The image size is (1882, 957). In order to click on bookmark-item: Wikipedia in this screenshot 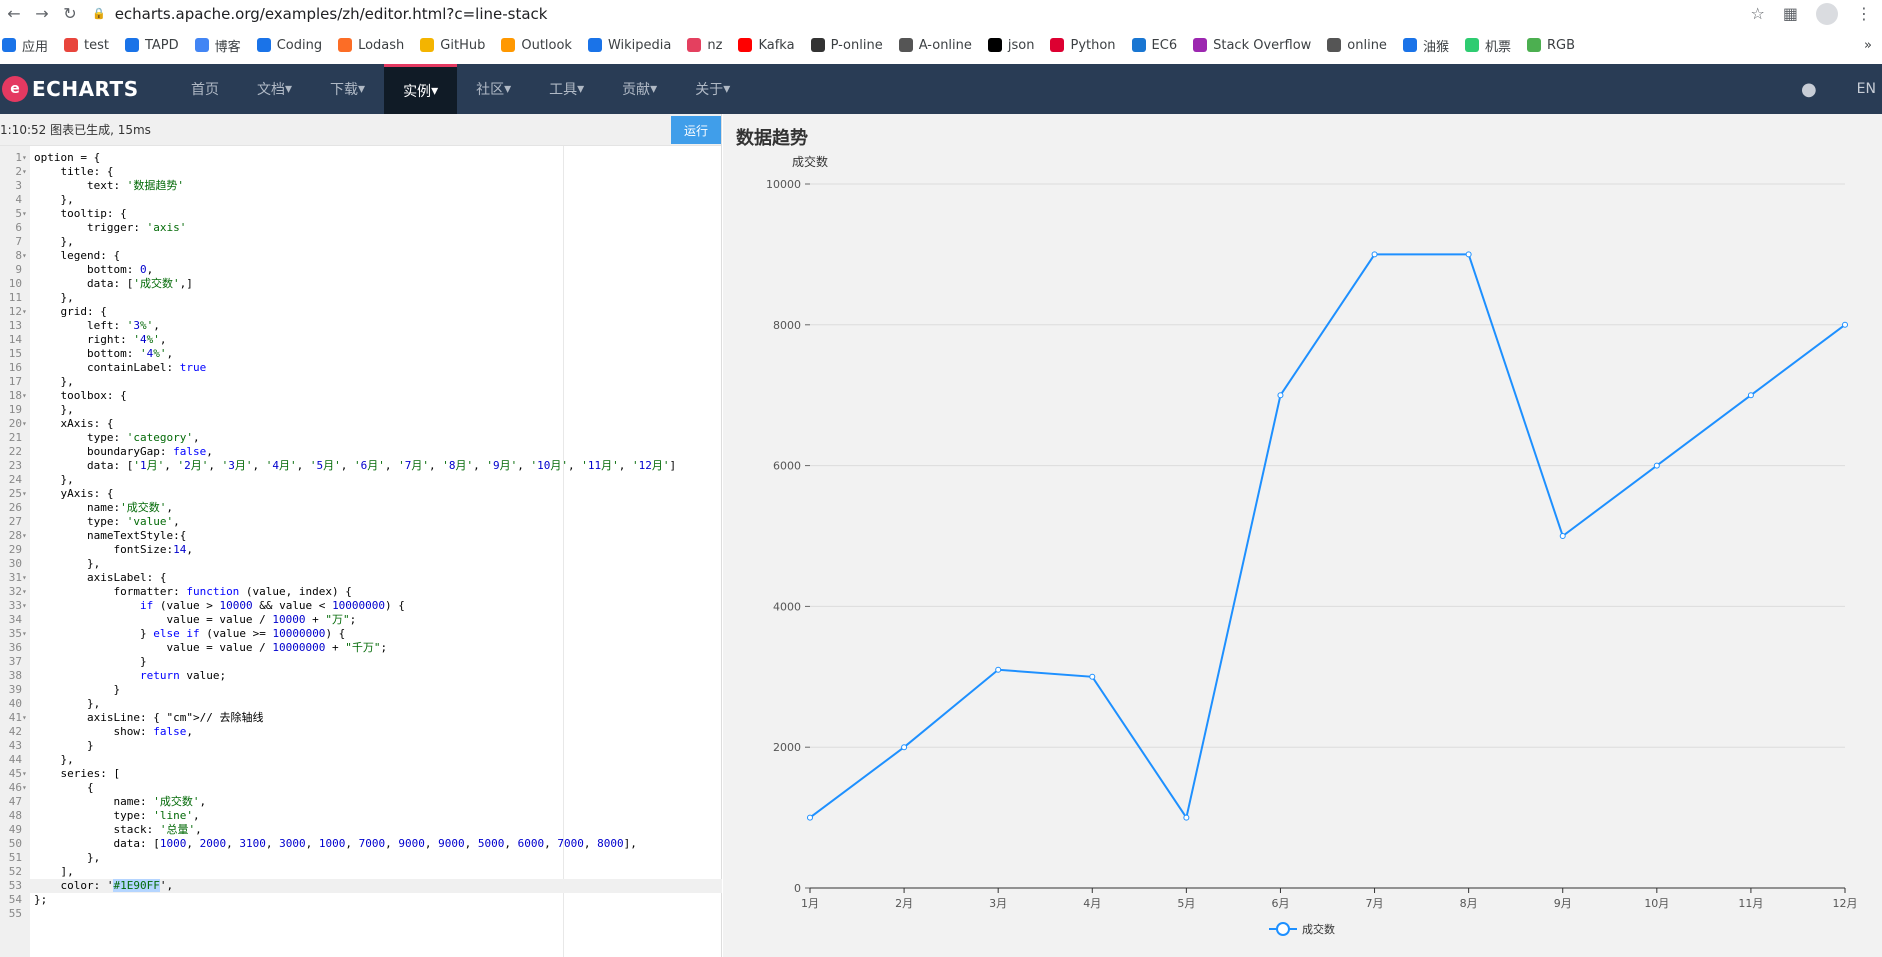, I will do `click(629, 45)`.